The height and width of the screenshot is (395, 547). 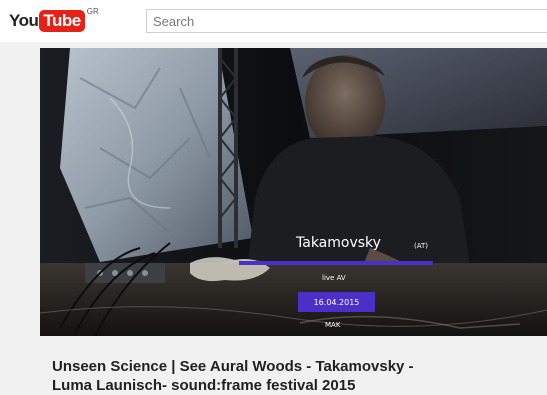 What do you see at coordinates (336, 263) in the screenshot?
I see `accent-bar` at bounding box center [336, 263].